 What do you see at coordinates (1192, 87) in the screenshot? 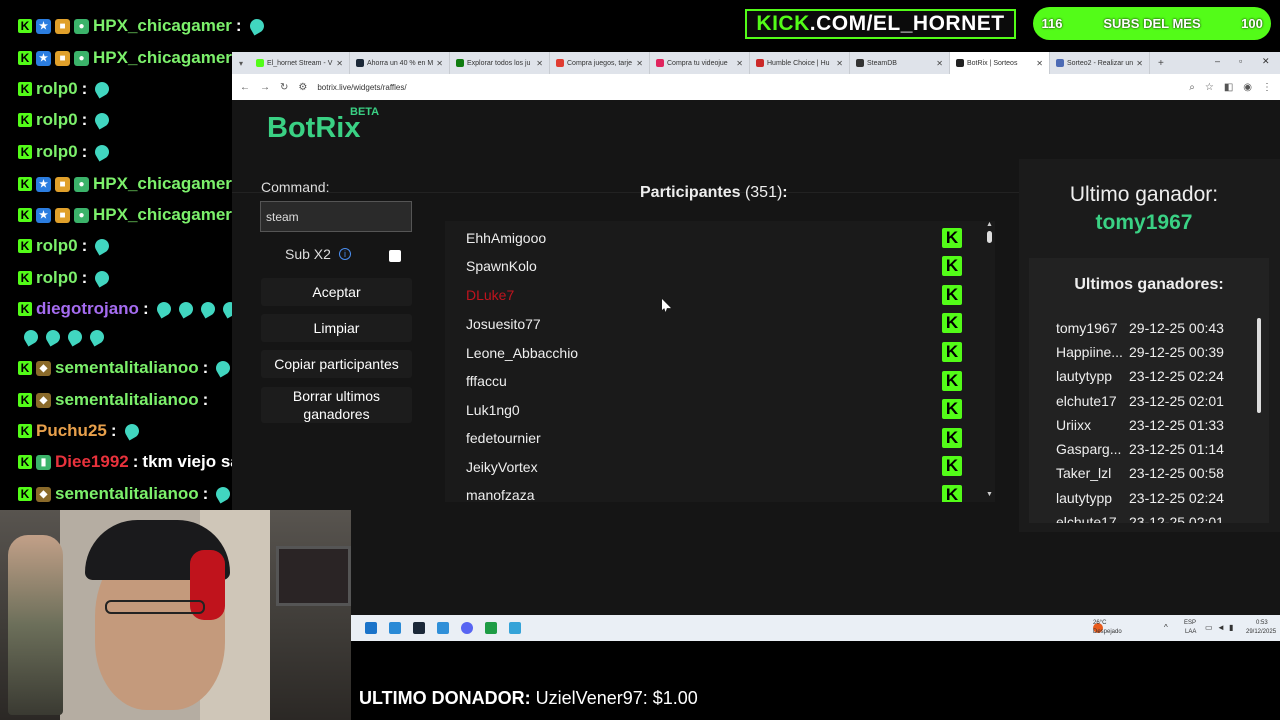
I see `zoom-icon: ⌕` at bounding box center [1192, 87].